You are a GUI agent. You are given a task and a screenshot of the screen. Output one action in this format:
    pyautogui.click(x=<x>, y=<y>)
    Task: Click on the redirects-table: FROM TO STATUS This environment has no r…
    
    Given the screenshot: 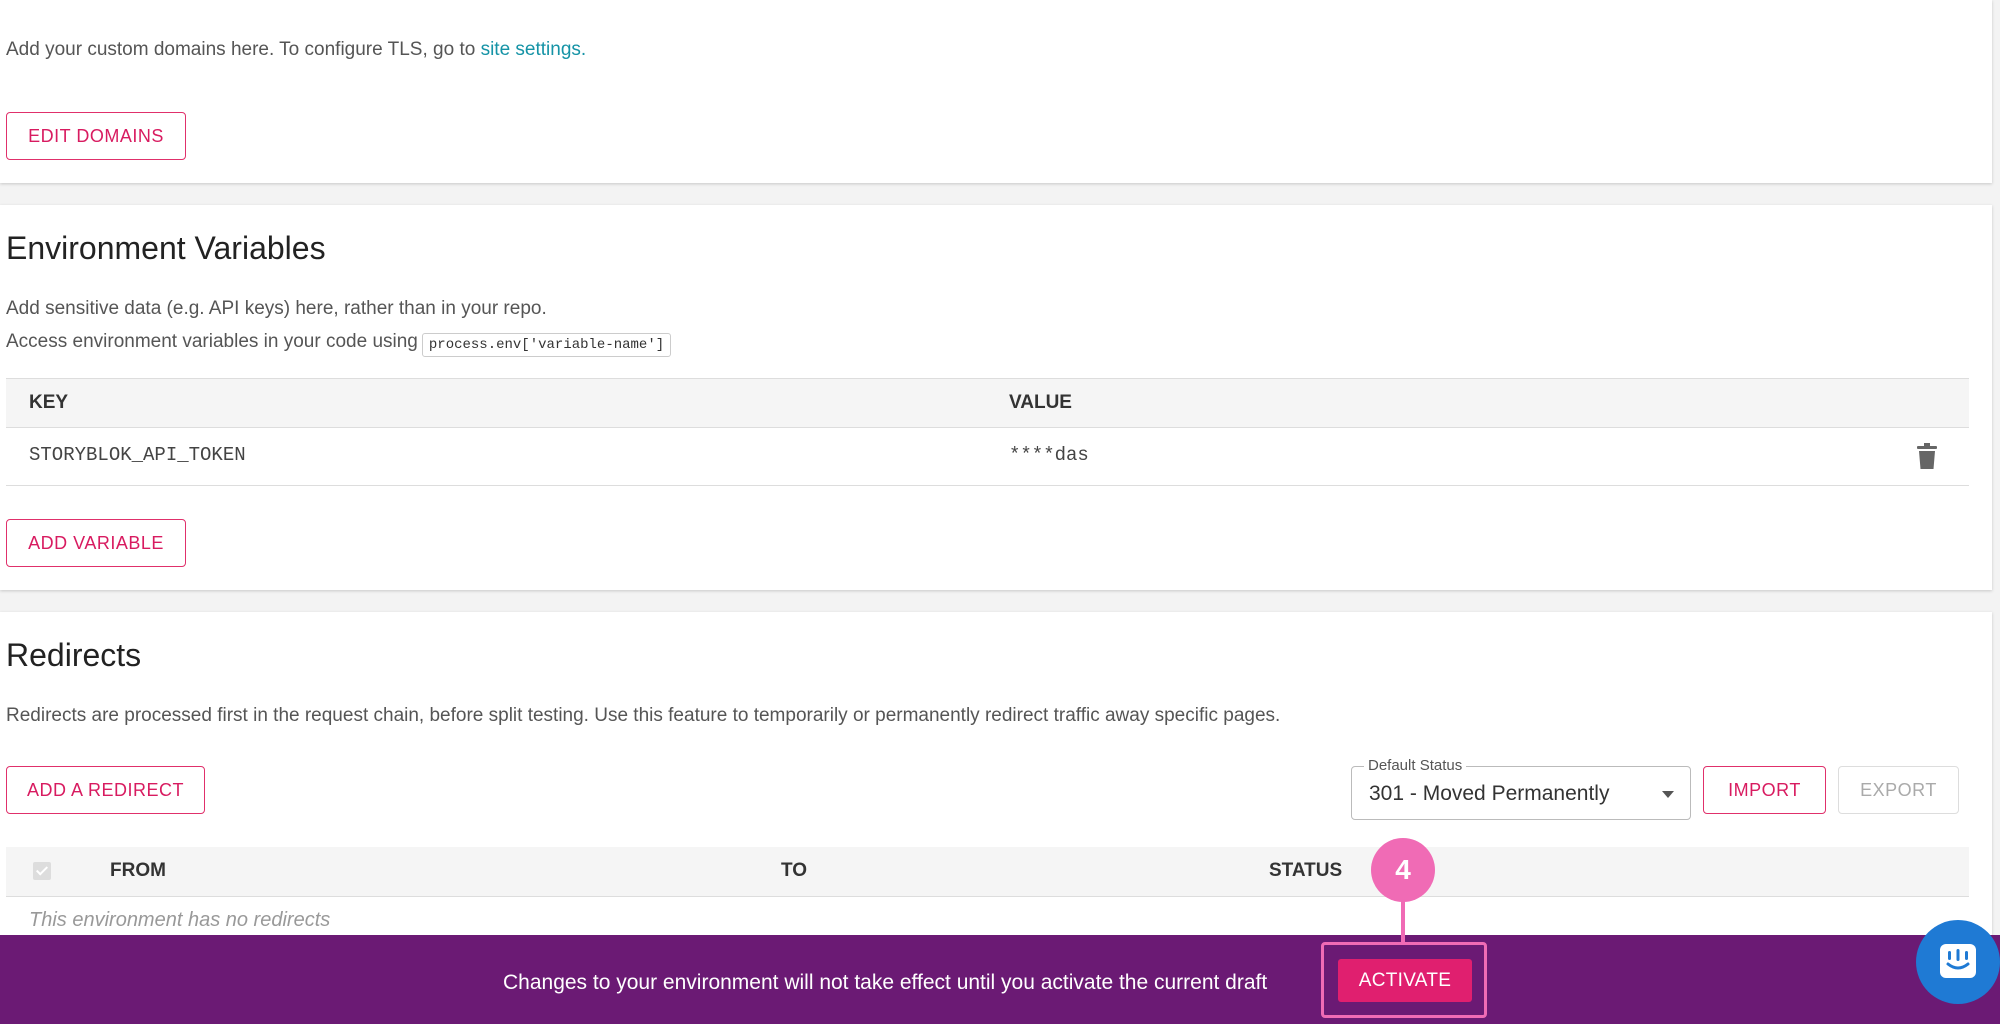 What is the action you would take?
    pyautogui.click(x=987, y=897)
    